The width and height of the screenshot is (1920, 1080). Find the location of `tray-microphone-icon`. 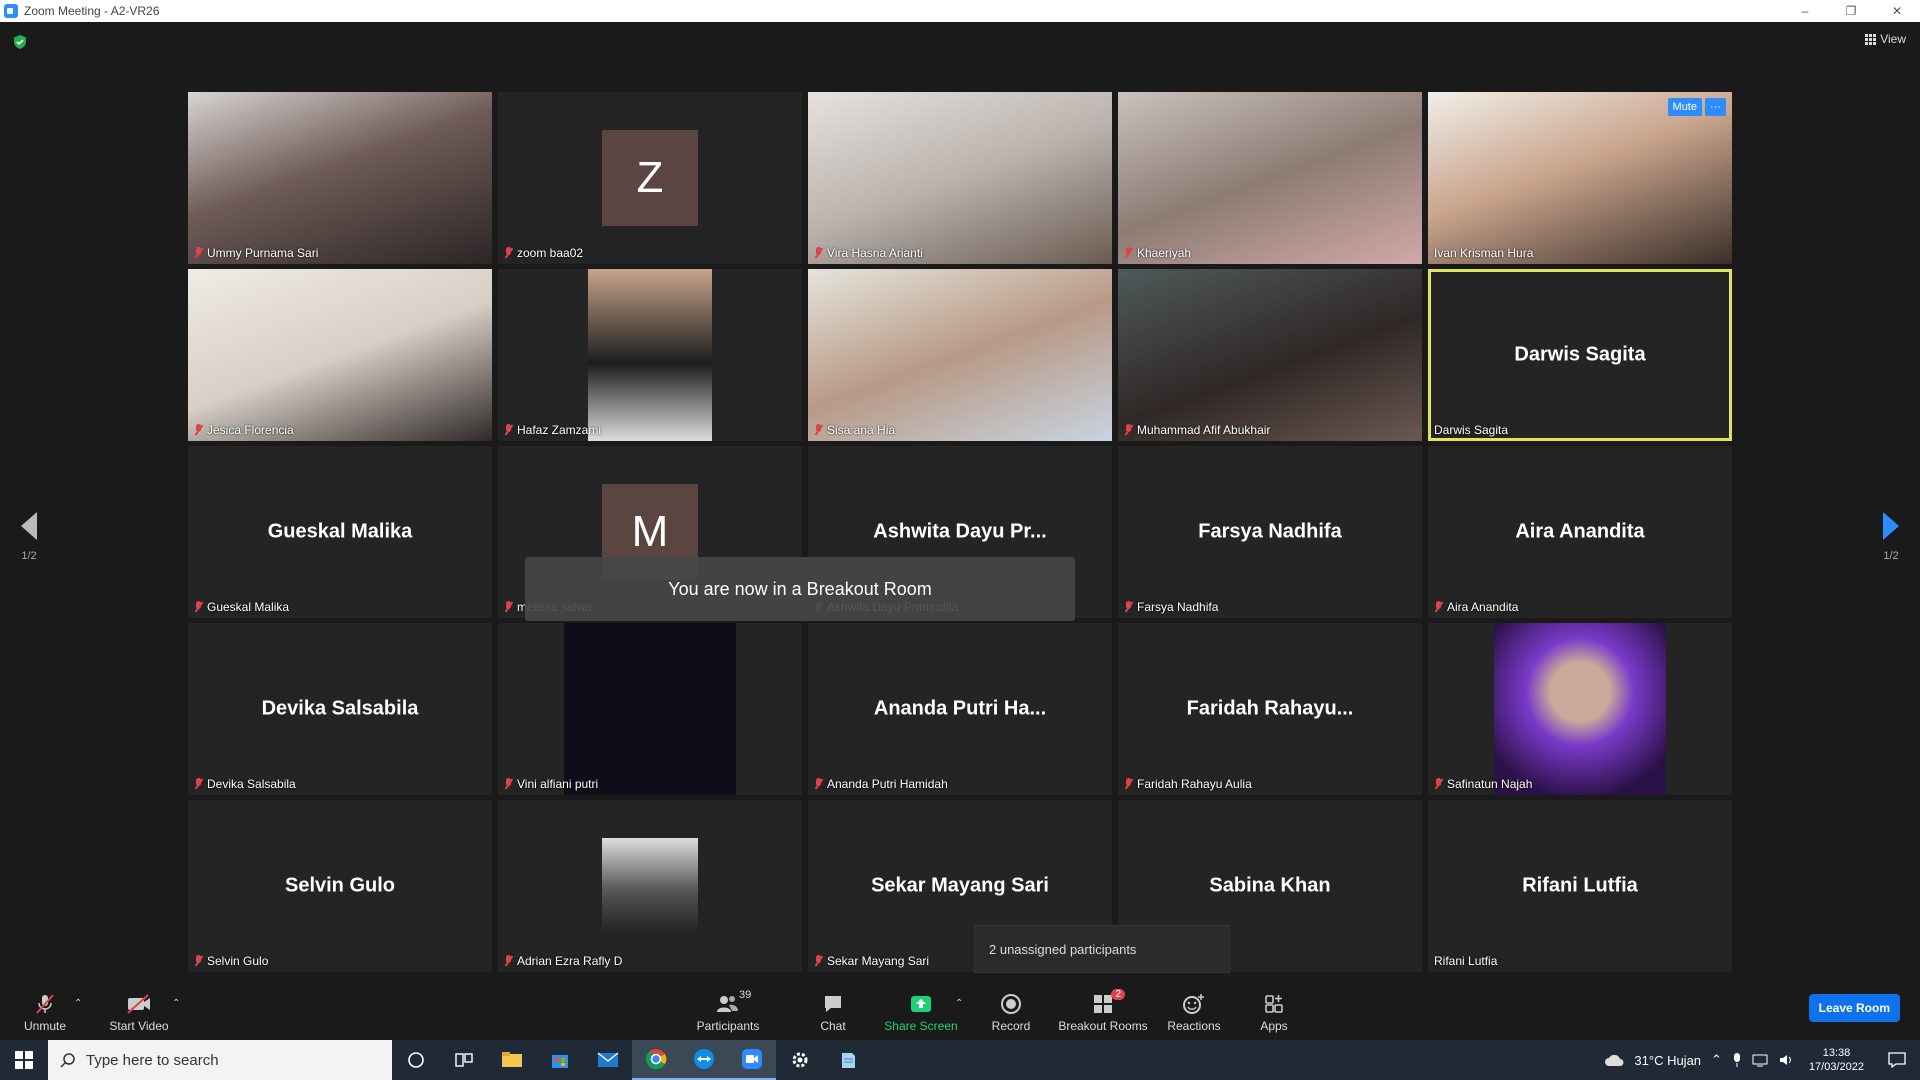

tray-microphone-icon is located at coordinates (1737, 1060).